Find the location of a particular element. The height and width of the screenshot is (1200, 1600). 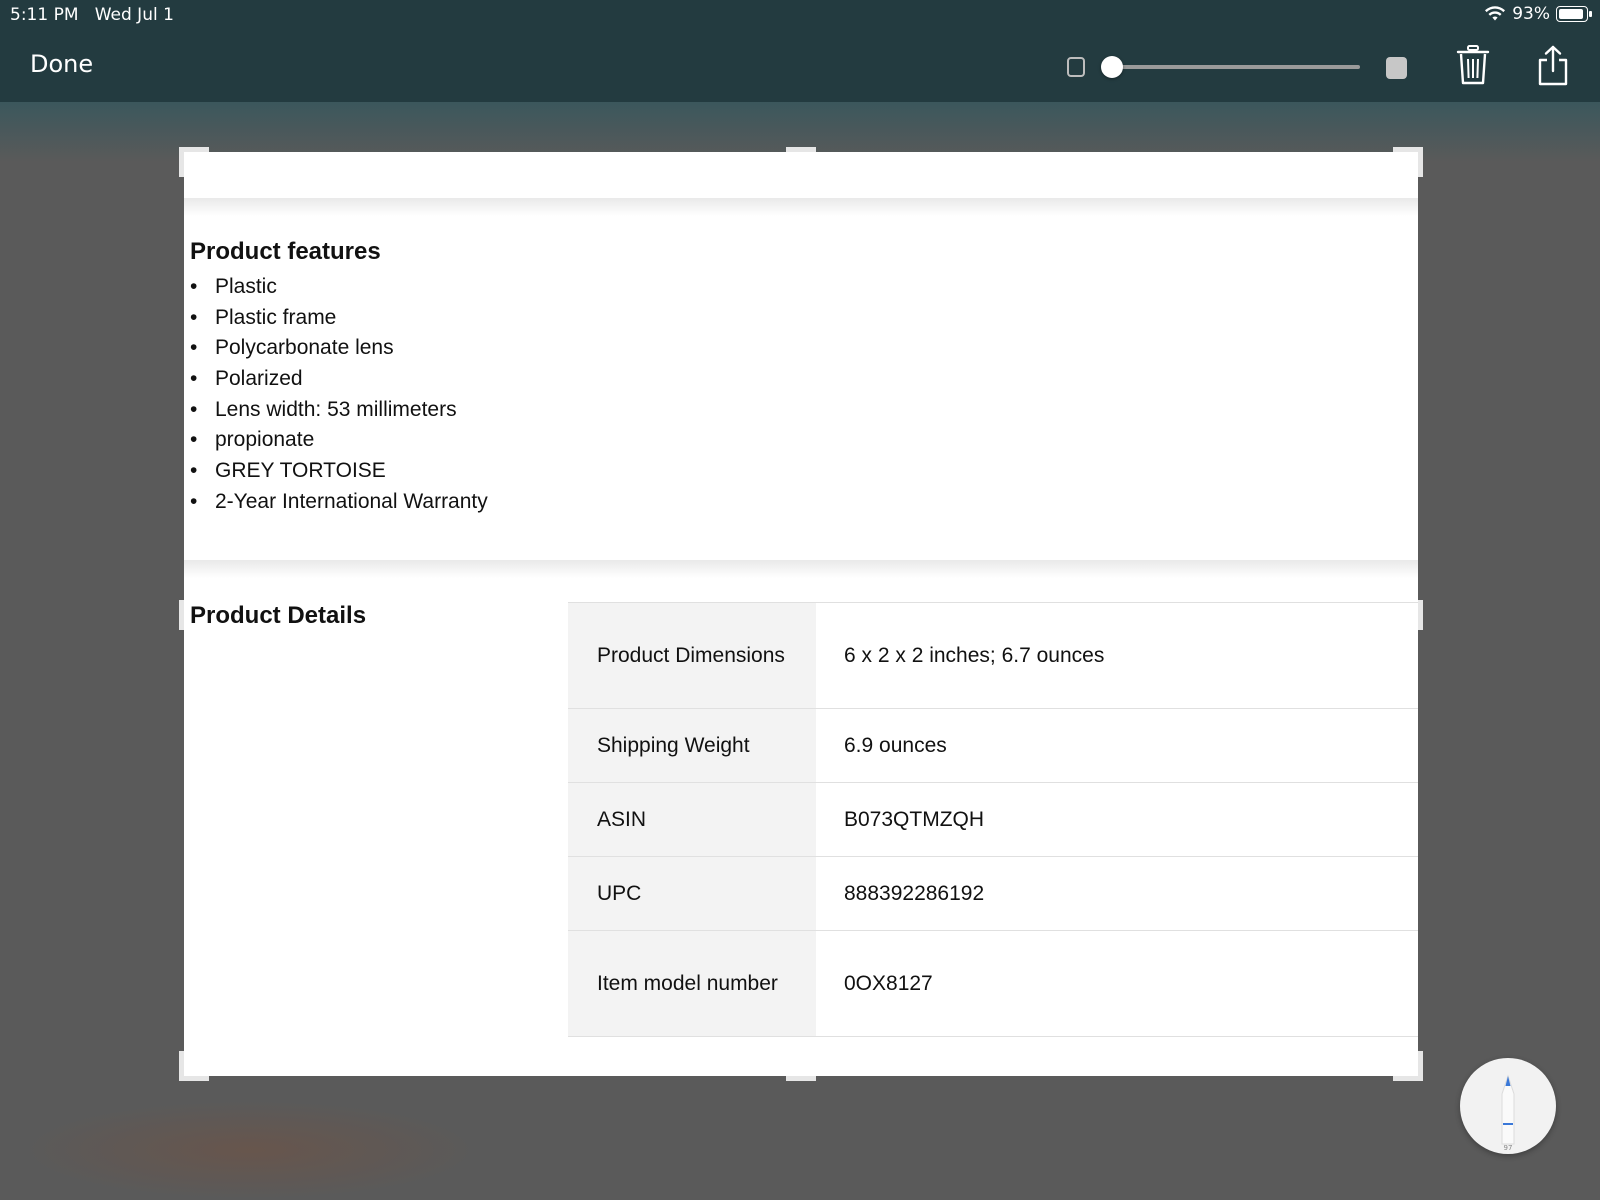

slider-knob is located at coordinates (1112, 67).